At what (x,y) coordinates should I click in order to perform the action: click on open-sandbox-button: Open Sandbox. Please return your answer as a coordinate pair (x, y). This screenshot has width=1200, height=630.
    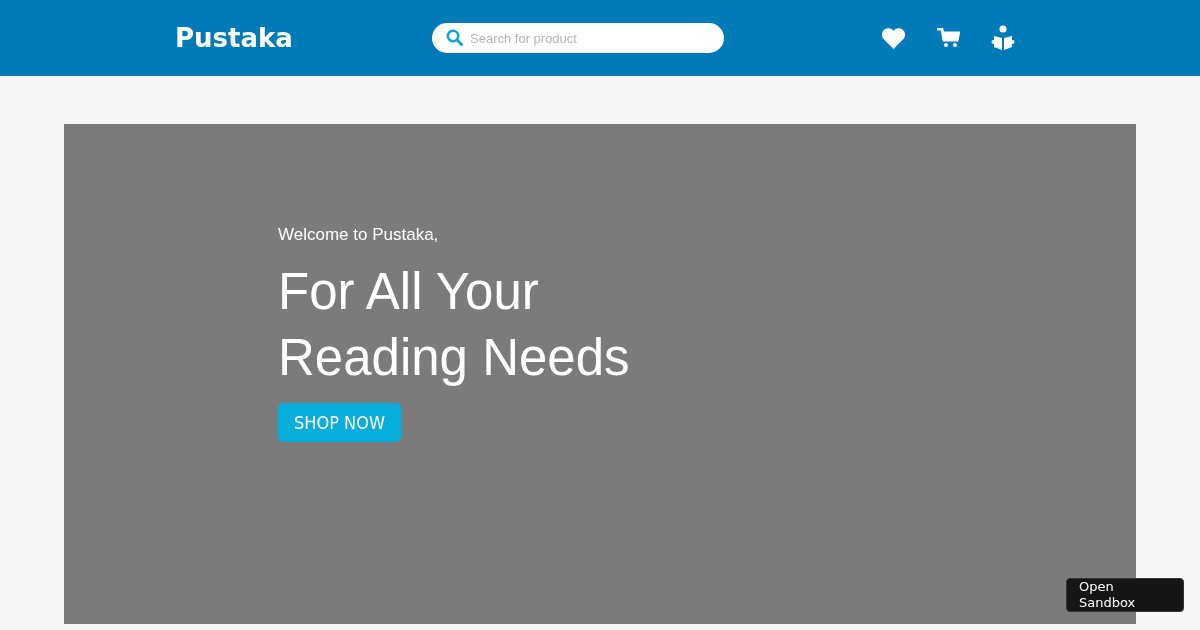
    Looking at the image, I should click on (1125, 595).